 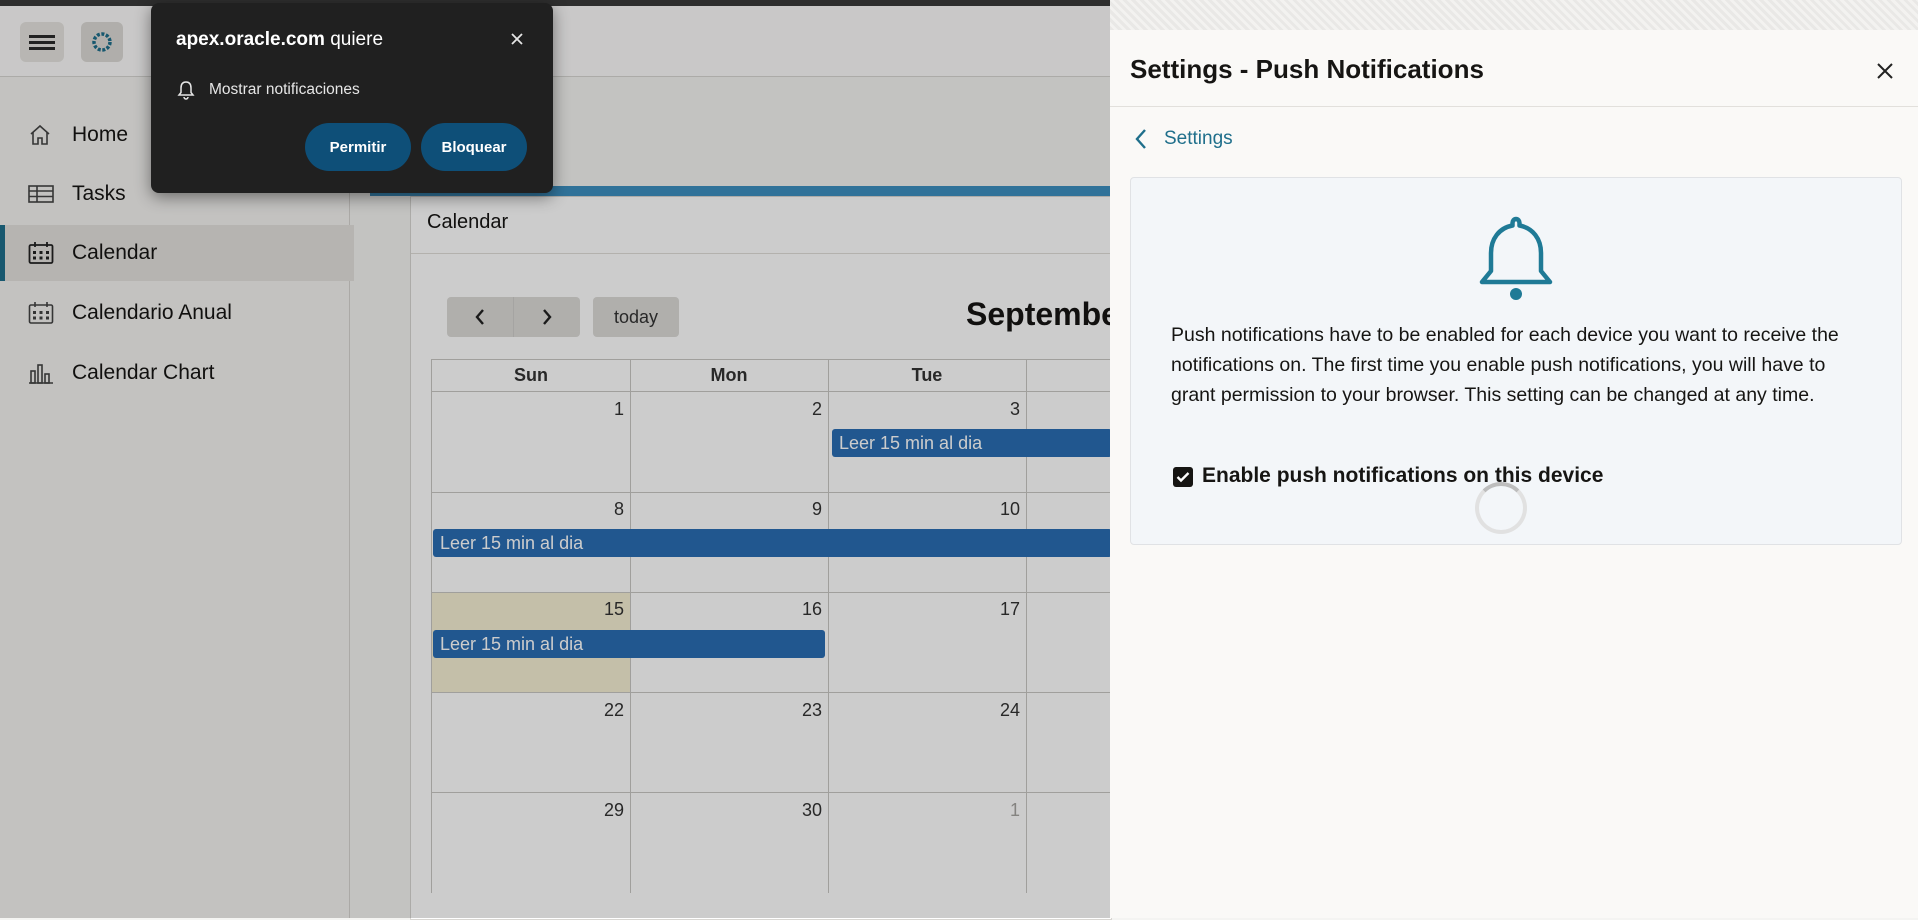 I want to click on back-link-label: Settings, so click(x=1198, y=138).